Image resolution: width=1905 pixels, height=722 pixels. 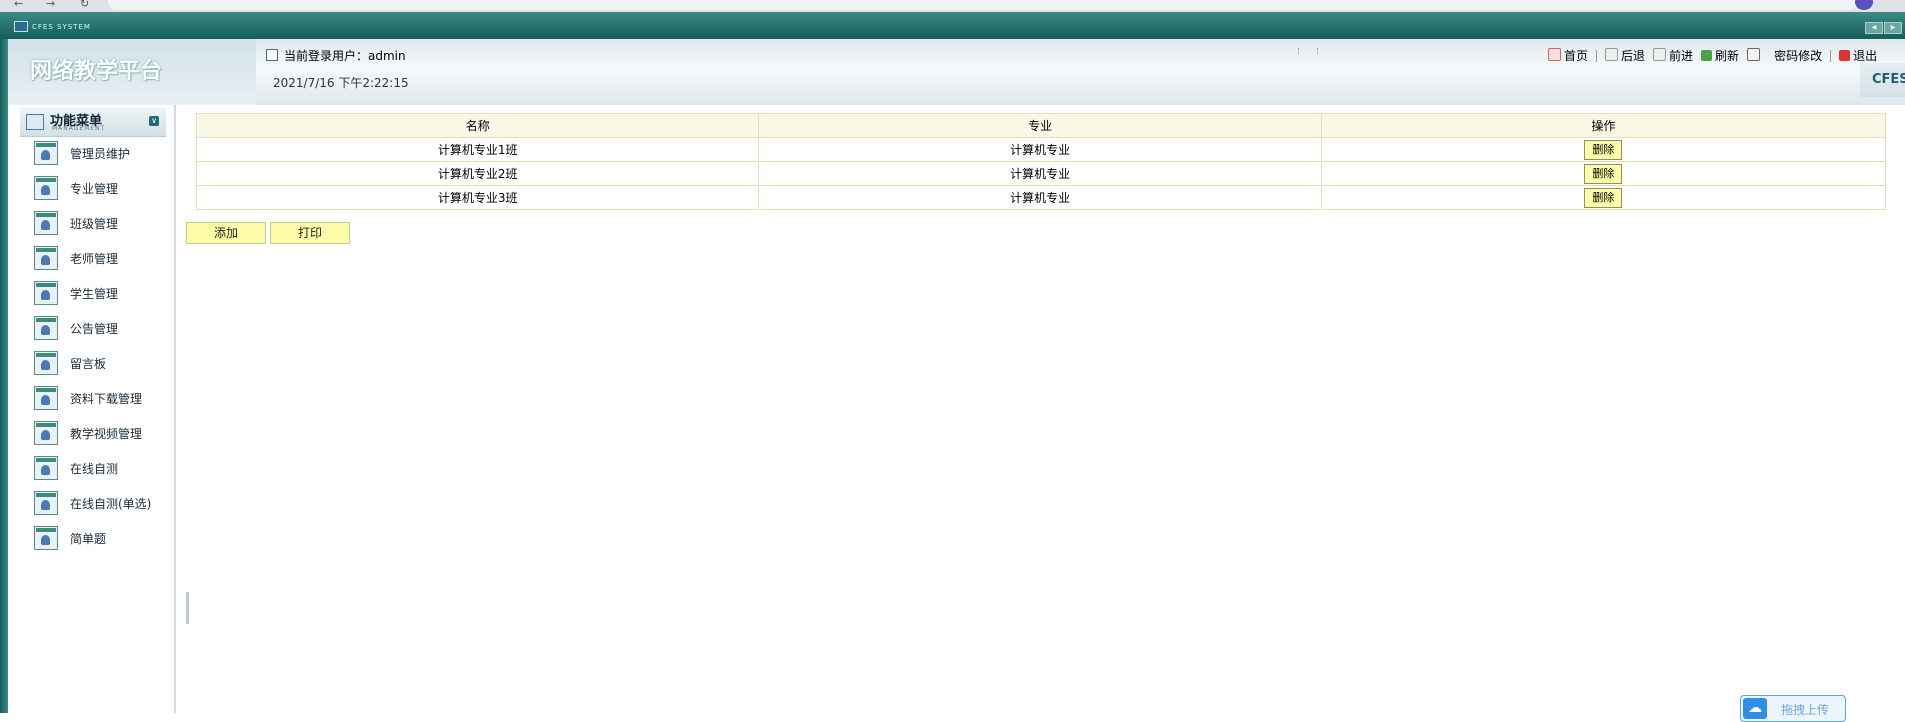 I want to click on sidebar-item-major-management: 专业管理, so click(x=104, y=193).